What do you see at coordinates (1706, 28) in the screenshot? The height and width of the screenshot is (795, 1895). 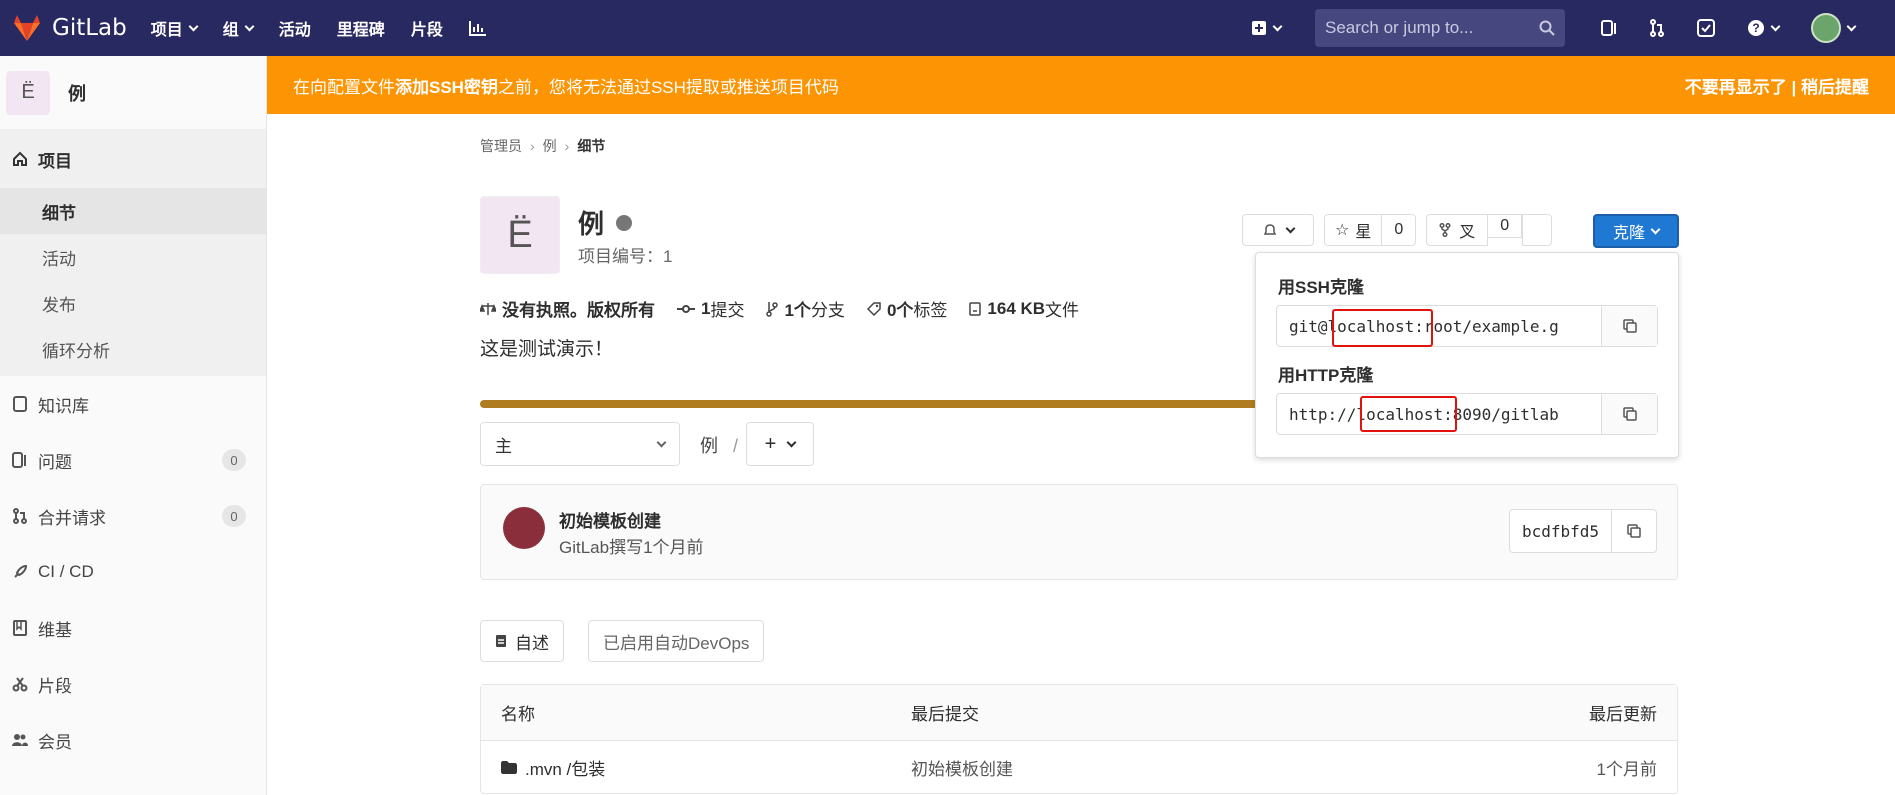 I see `todos-top-button` at bounding box center [1706, 28].